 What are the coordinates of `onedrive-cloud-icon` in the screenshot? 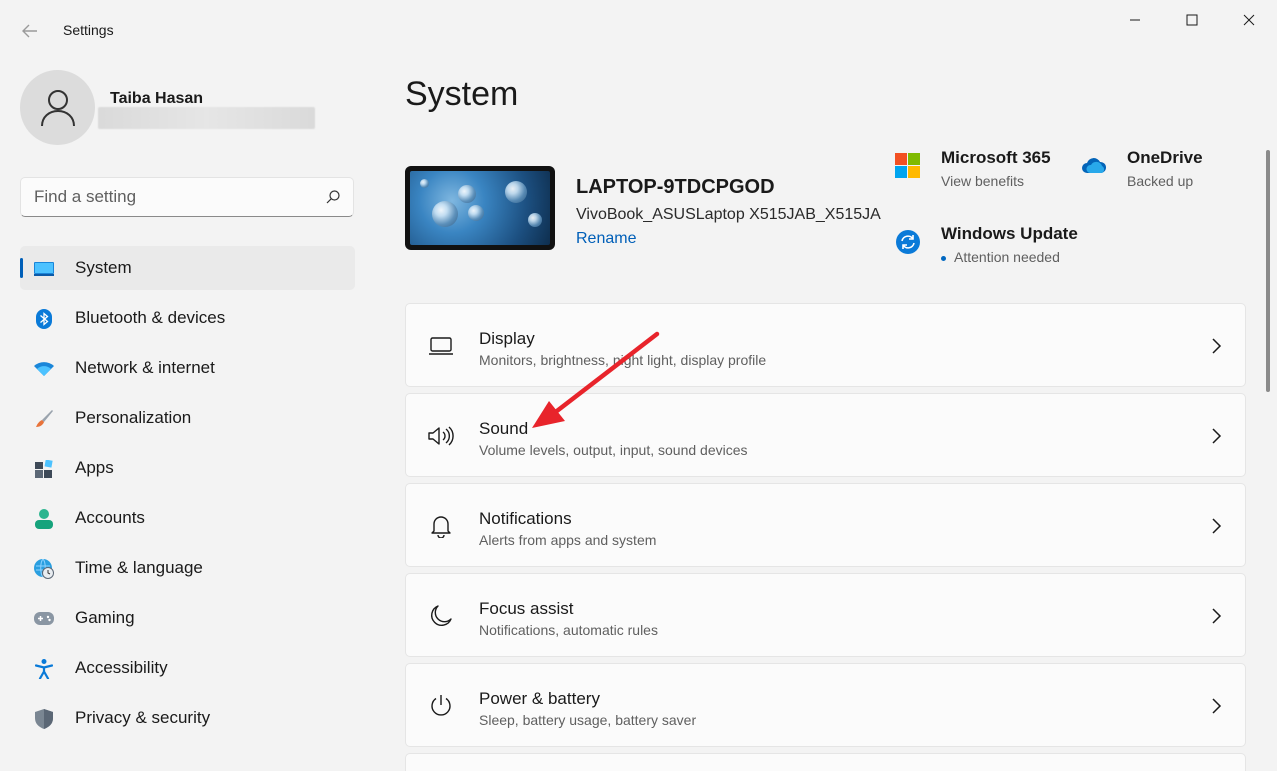 It's located at (1094, 165).